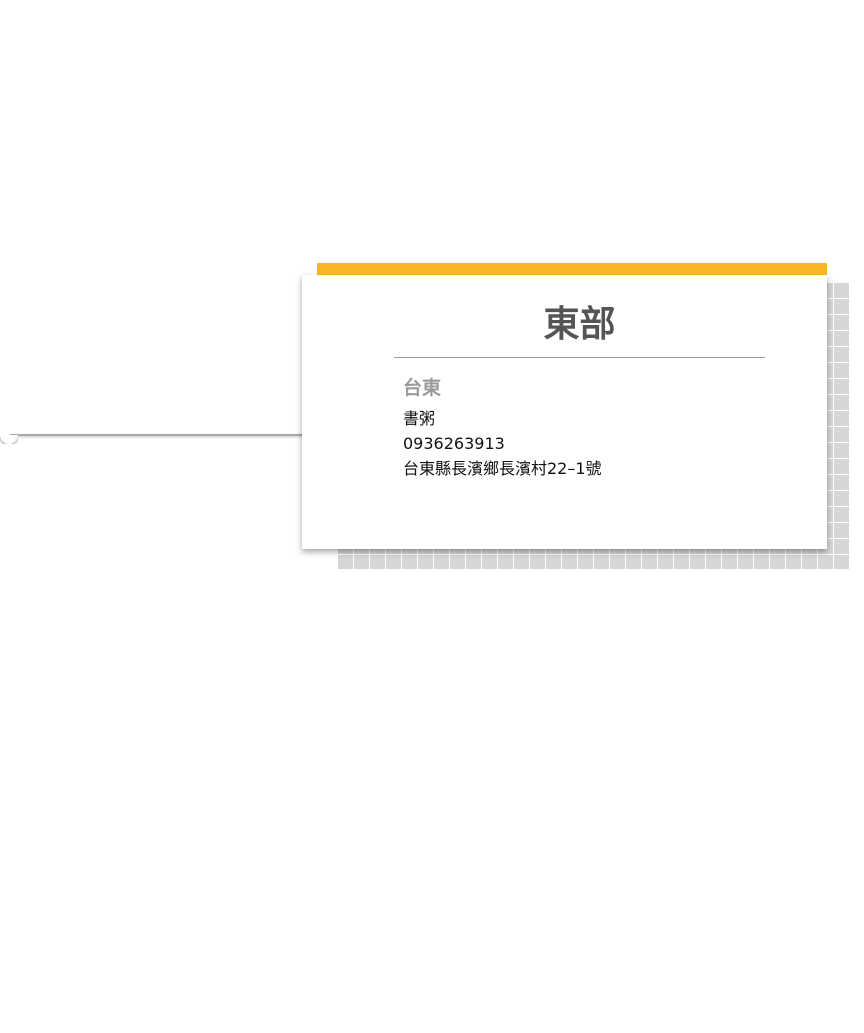 This screenshot has height=1033, width=864. I want to click on shop-address: 台東縣長濱鄉長濱村22–1號, so click(502, 468).